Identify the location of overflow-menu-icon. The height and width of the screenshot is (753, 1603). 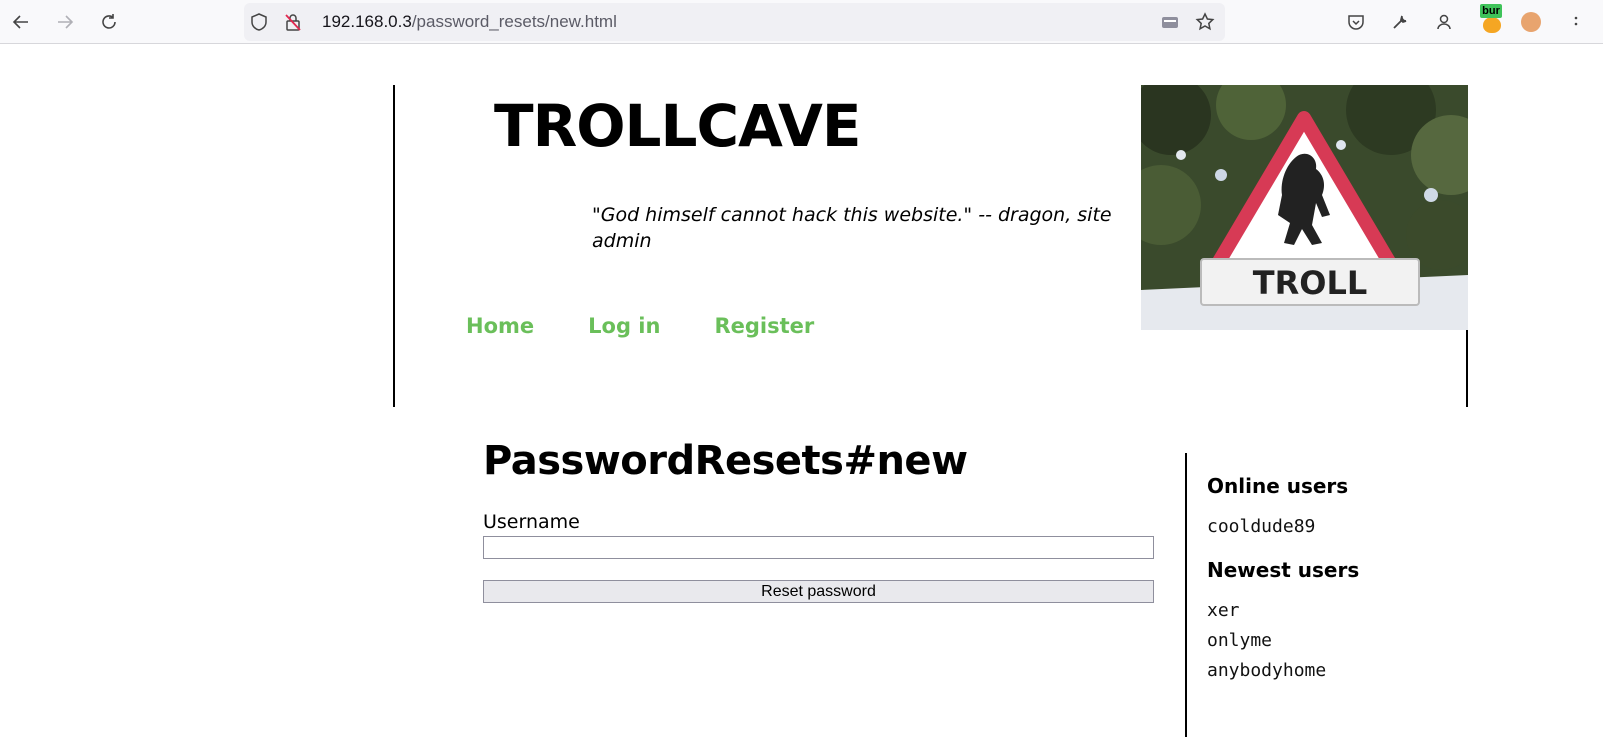
(1576, 22).